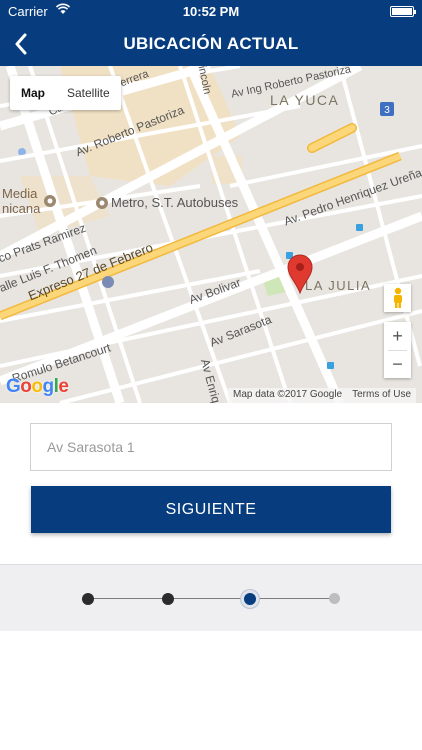 The width and height of the screenshot is (422, 750). I want to click on page-title: UBICACIÓN ACTUAL, so click(211, 43).